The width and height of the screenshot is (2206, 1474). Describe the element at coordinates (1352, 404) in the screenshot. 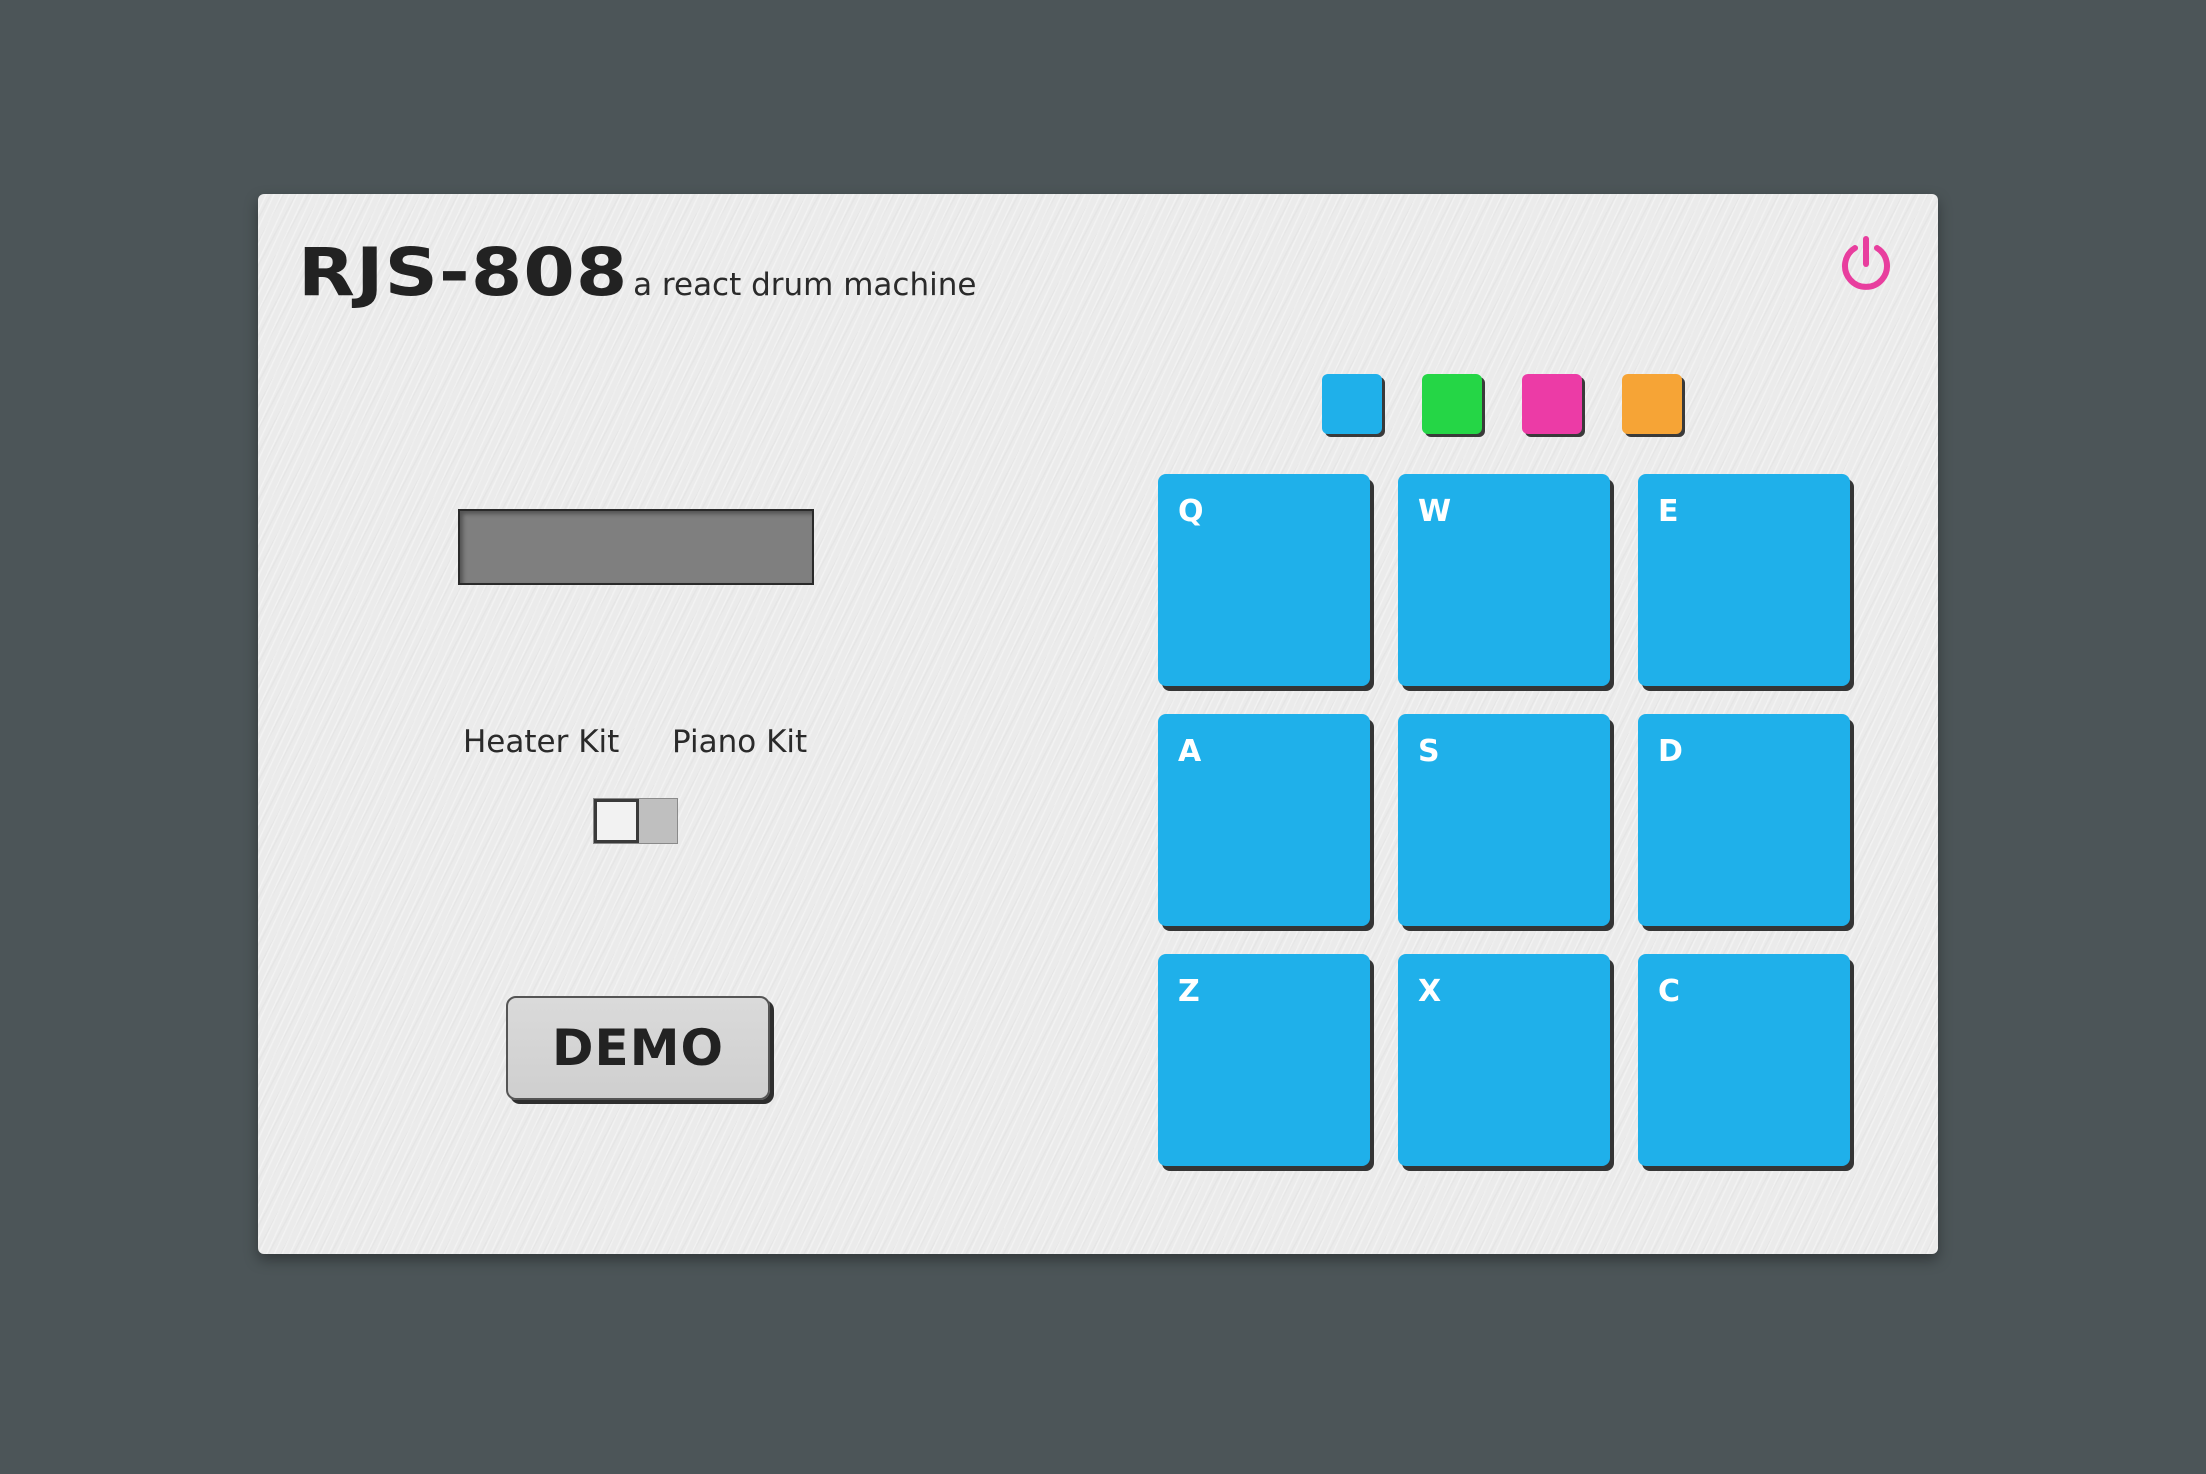

I see `color-swatch-blue` at that location.